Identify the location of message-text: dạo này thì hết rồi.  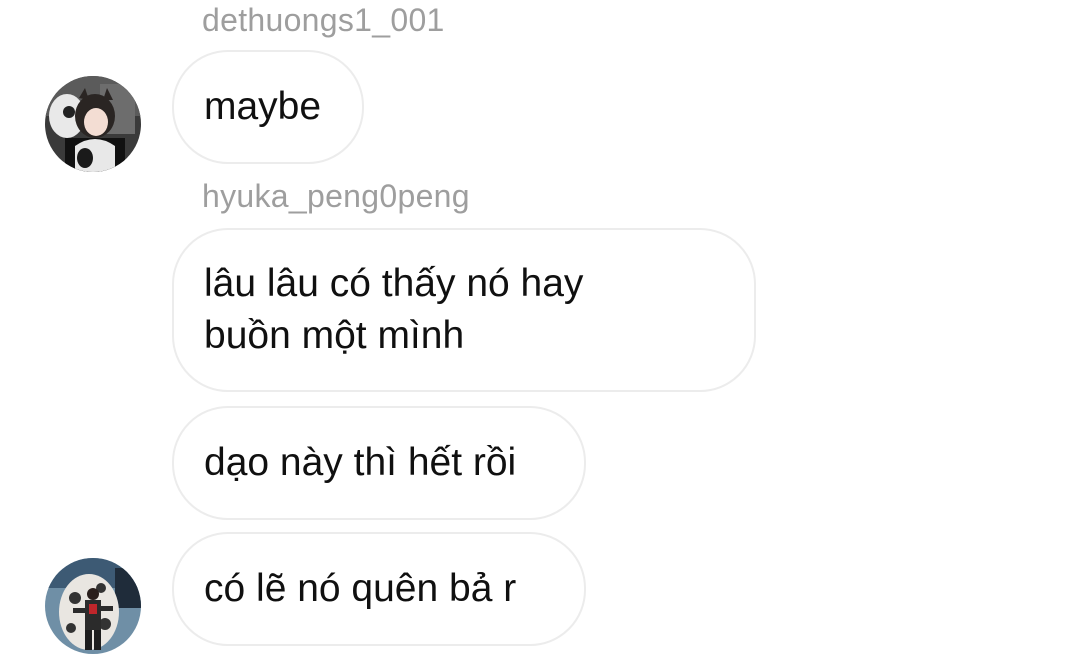
(360, 462).